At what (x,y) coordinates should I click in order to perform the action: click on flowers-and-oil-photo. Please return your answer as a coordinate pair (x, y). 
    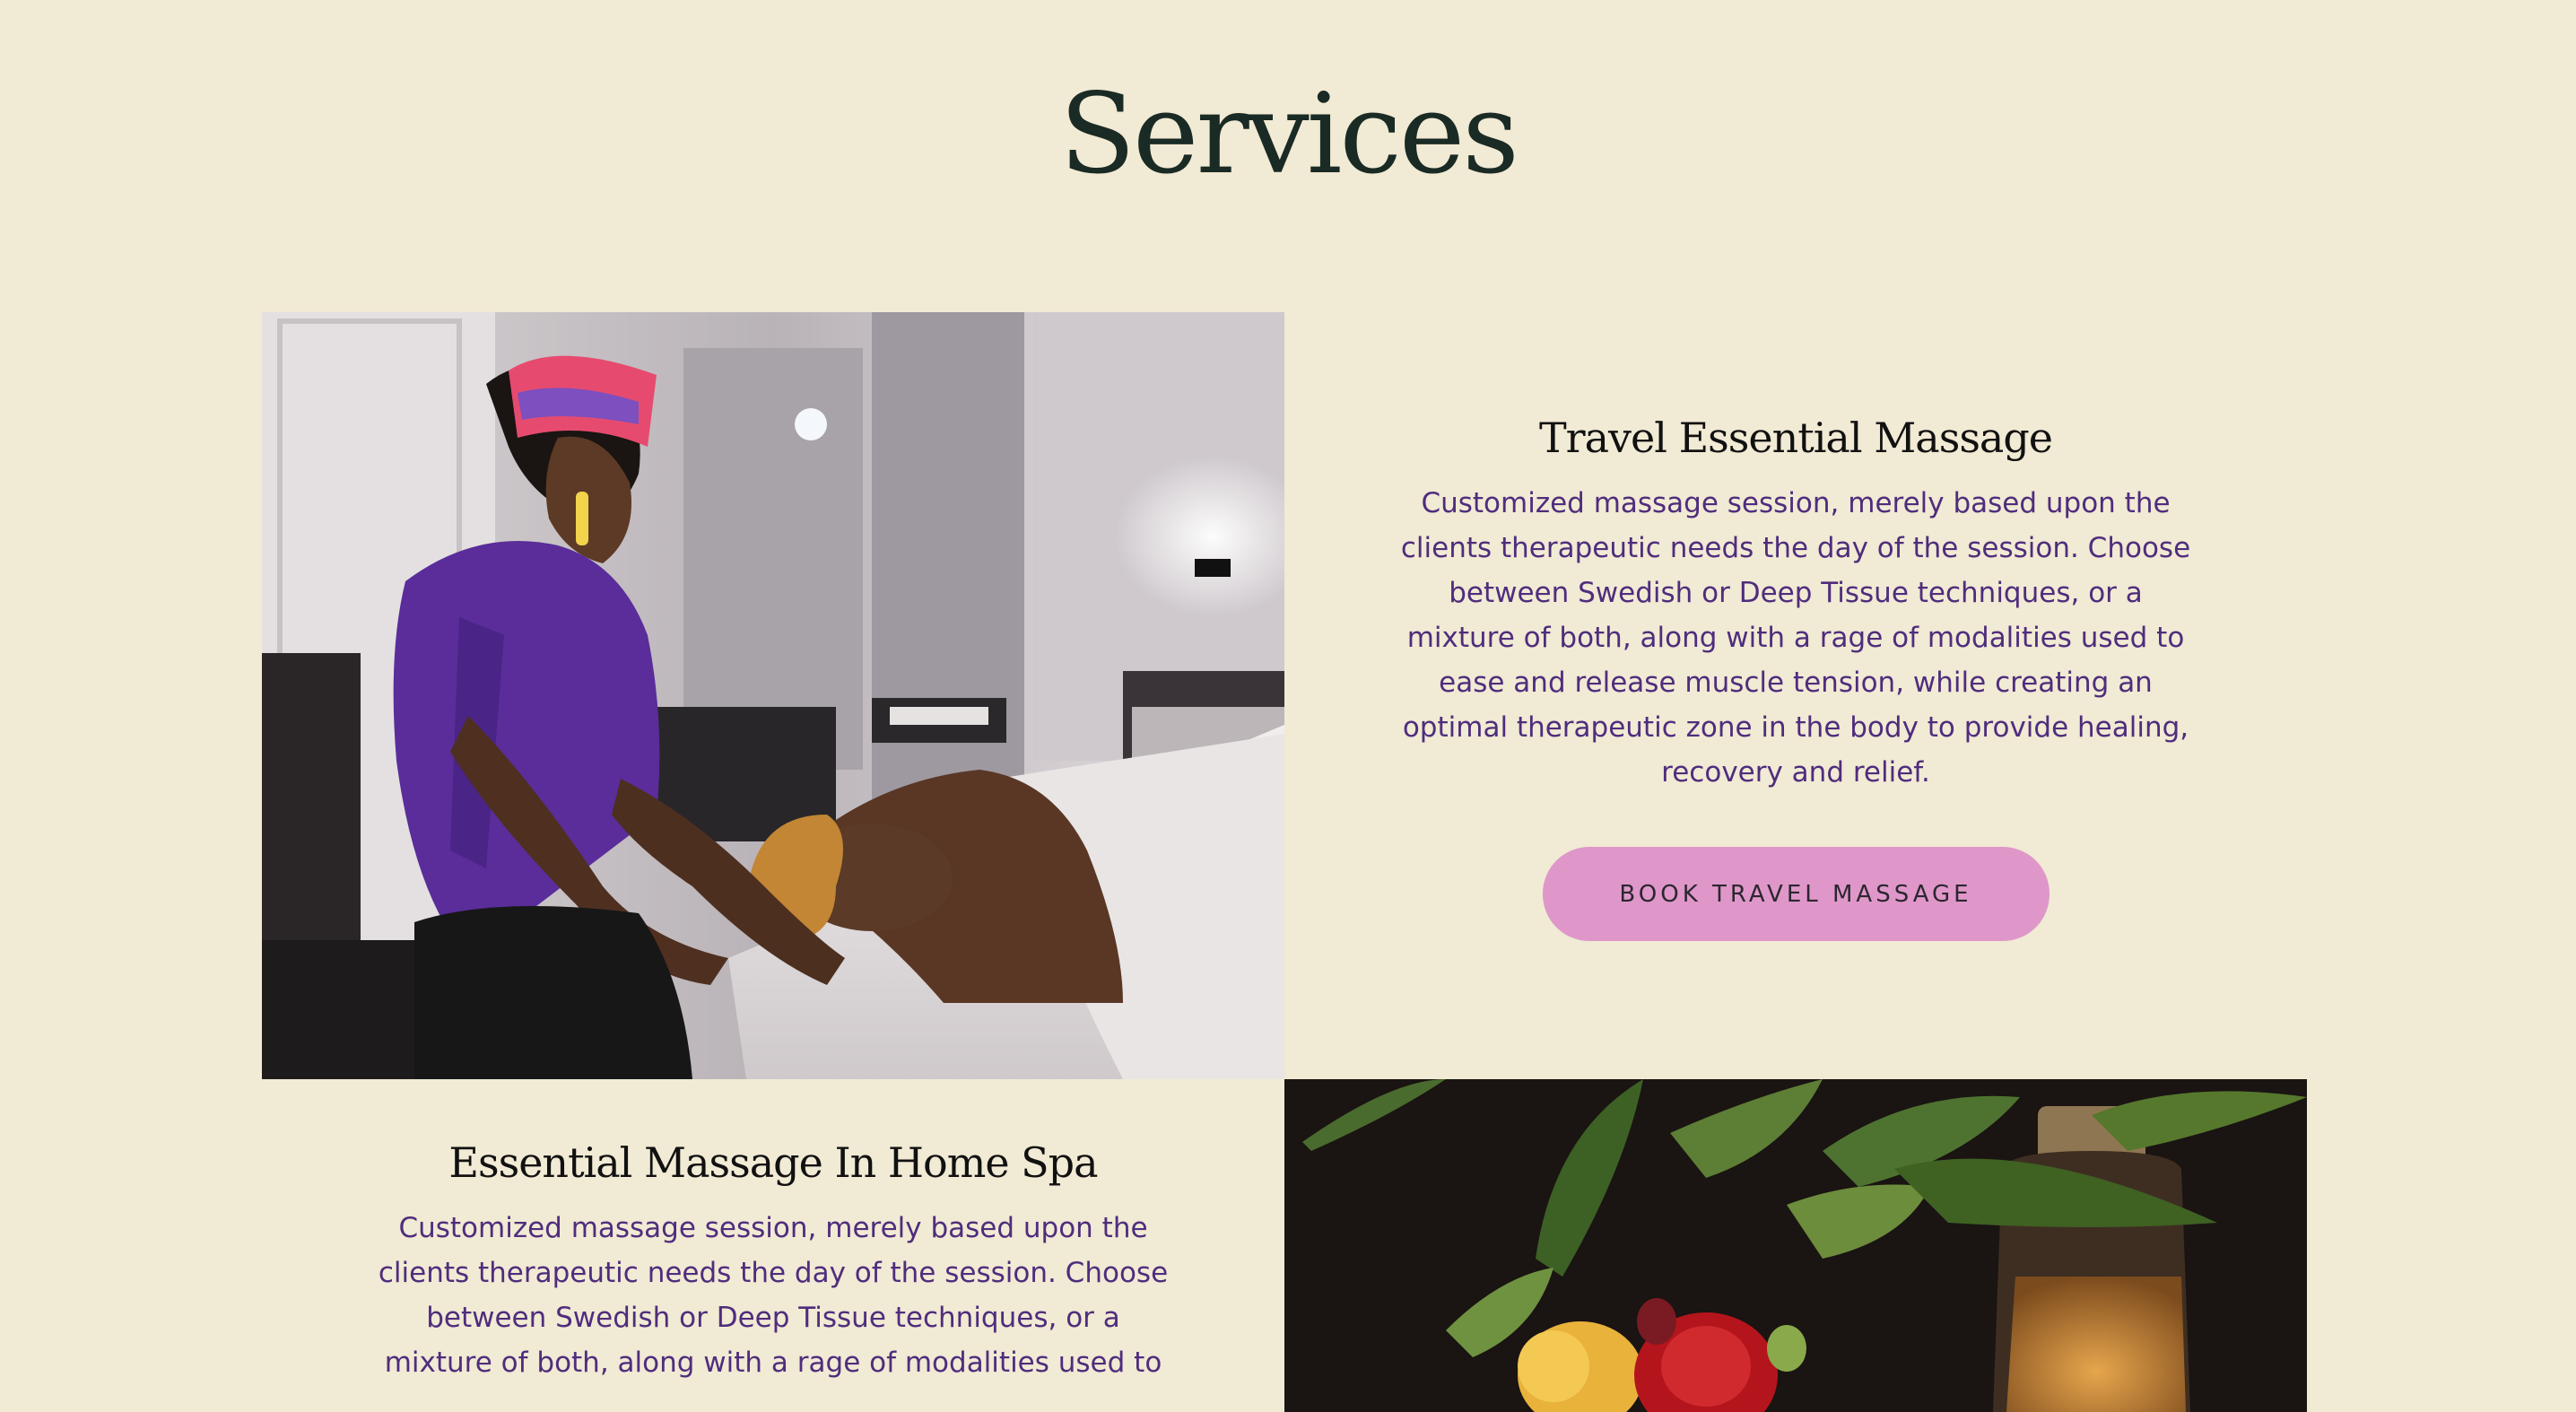
    Looking at the image, I should click on (1795, 1245).